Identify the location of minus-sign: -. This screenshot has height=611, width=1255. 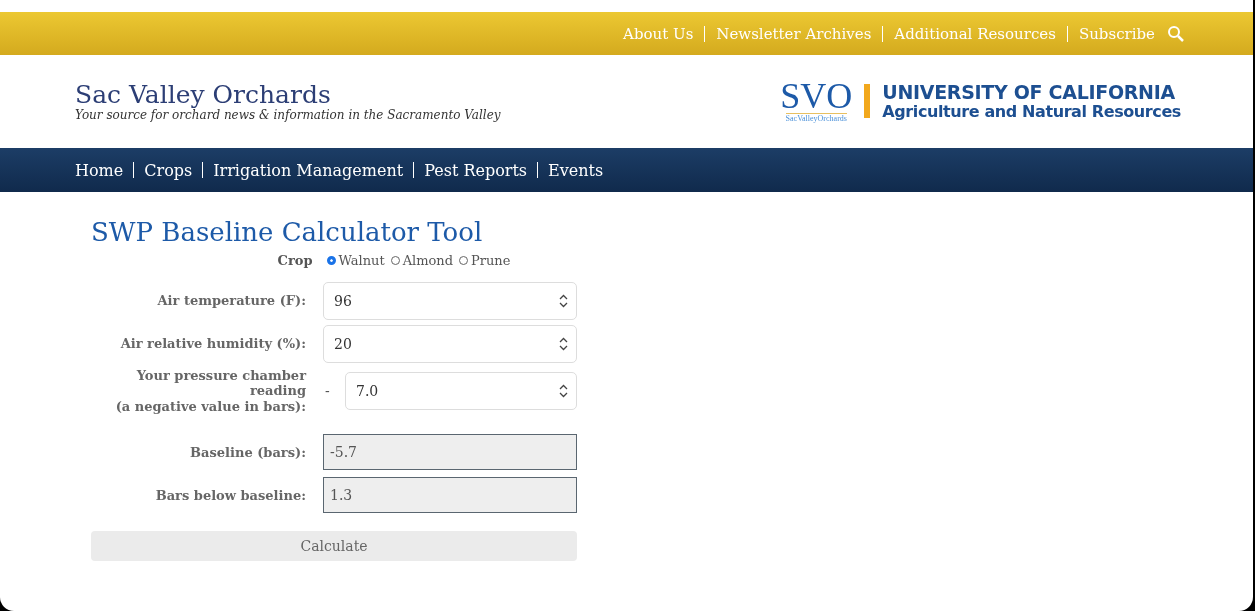
(327, 391).